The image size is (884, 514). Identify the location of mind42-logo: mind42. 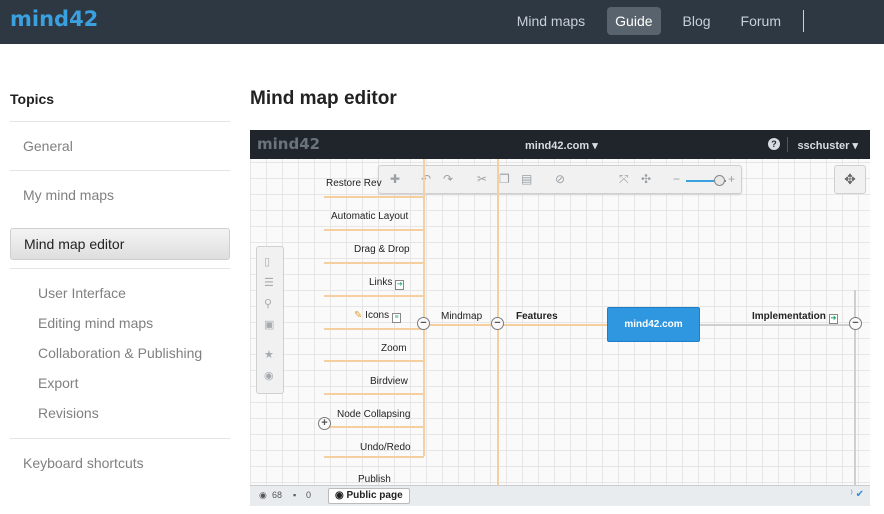
(54, 19).